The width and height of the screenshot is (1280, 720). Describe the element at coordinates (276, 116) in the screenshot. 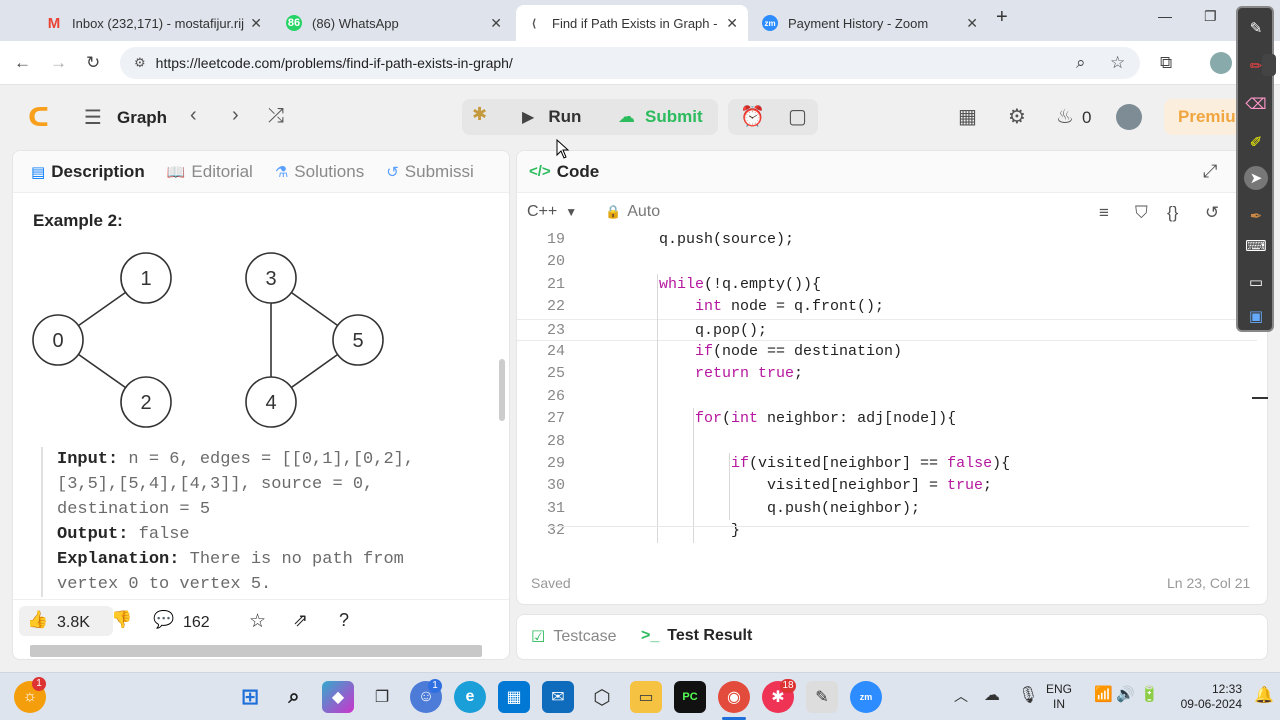

I see `shuffle-icon: ⤮` at that location.